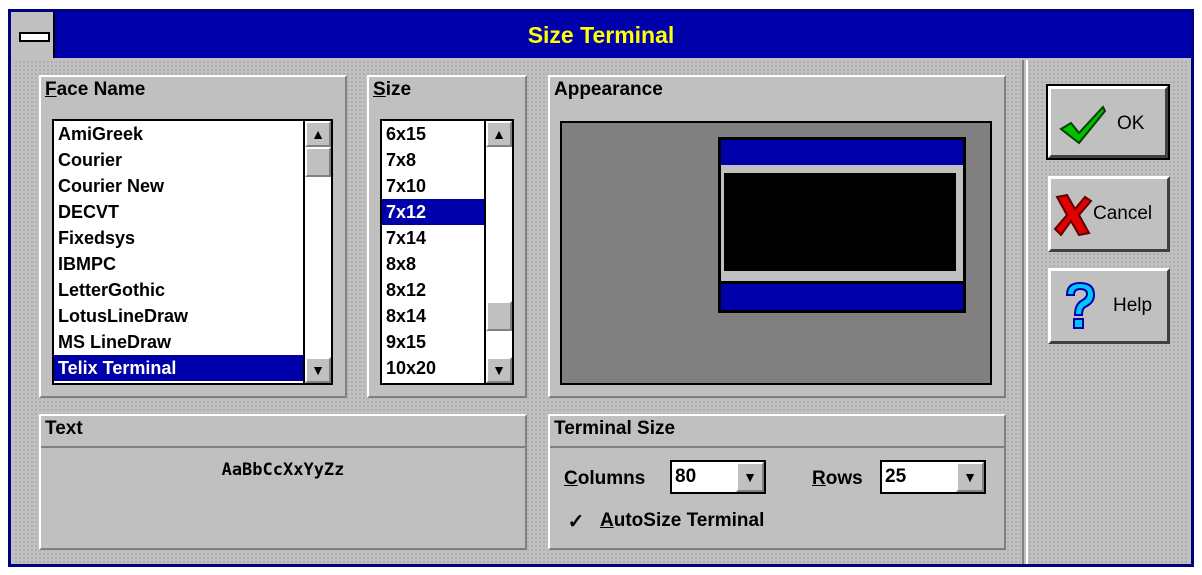  Describe the element at coordinates (433, 264) in the screenshot. I see `list-item: 8x8` at that location.